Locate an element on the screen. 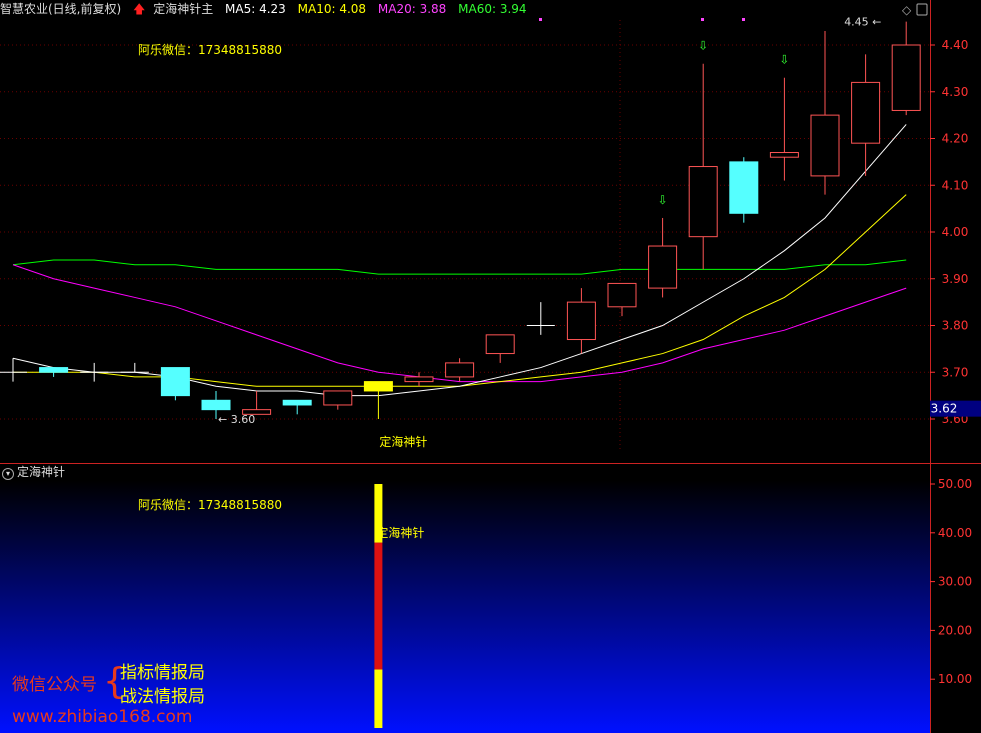  y-tick-label: 4.00 is located at coordinates (955, 232).